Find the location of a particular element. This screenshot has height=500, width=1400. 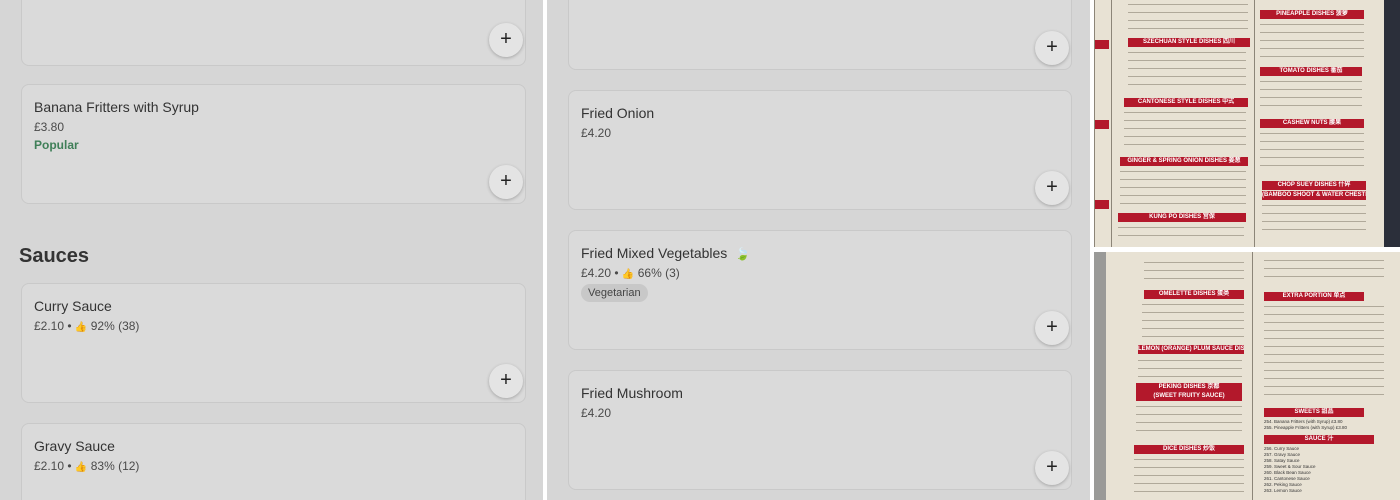

item-name: Gravy Sauce is located at coordinates (74, 446).